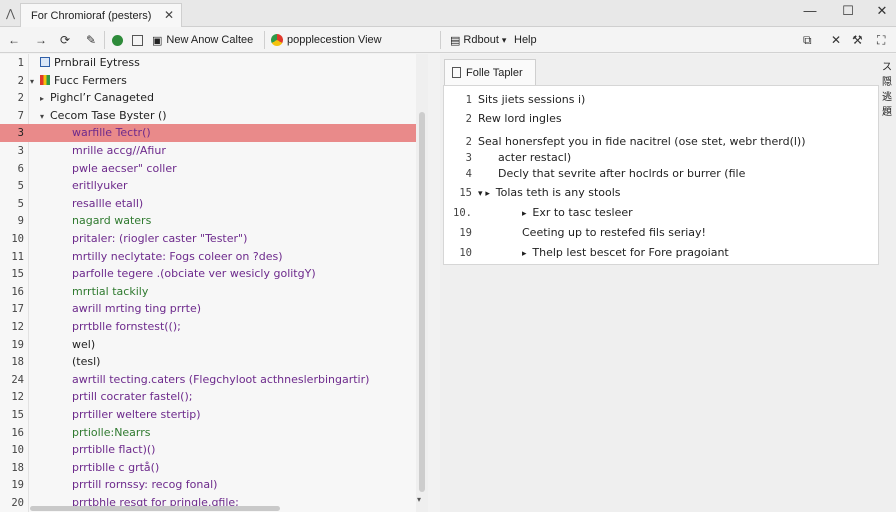  What do you see at coordinates (83, 345) in the screenshot?
I see `code-text: wel)` at bounding box center [83, 345].